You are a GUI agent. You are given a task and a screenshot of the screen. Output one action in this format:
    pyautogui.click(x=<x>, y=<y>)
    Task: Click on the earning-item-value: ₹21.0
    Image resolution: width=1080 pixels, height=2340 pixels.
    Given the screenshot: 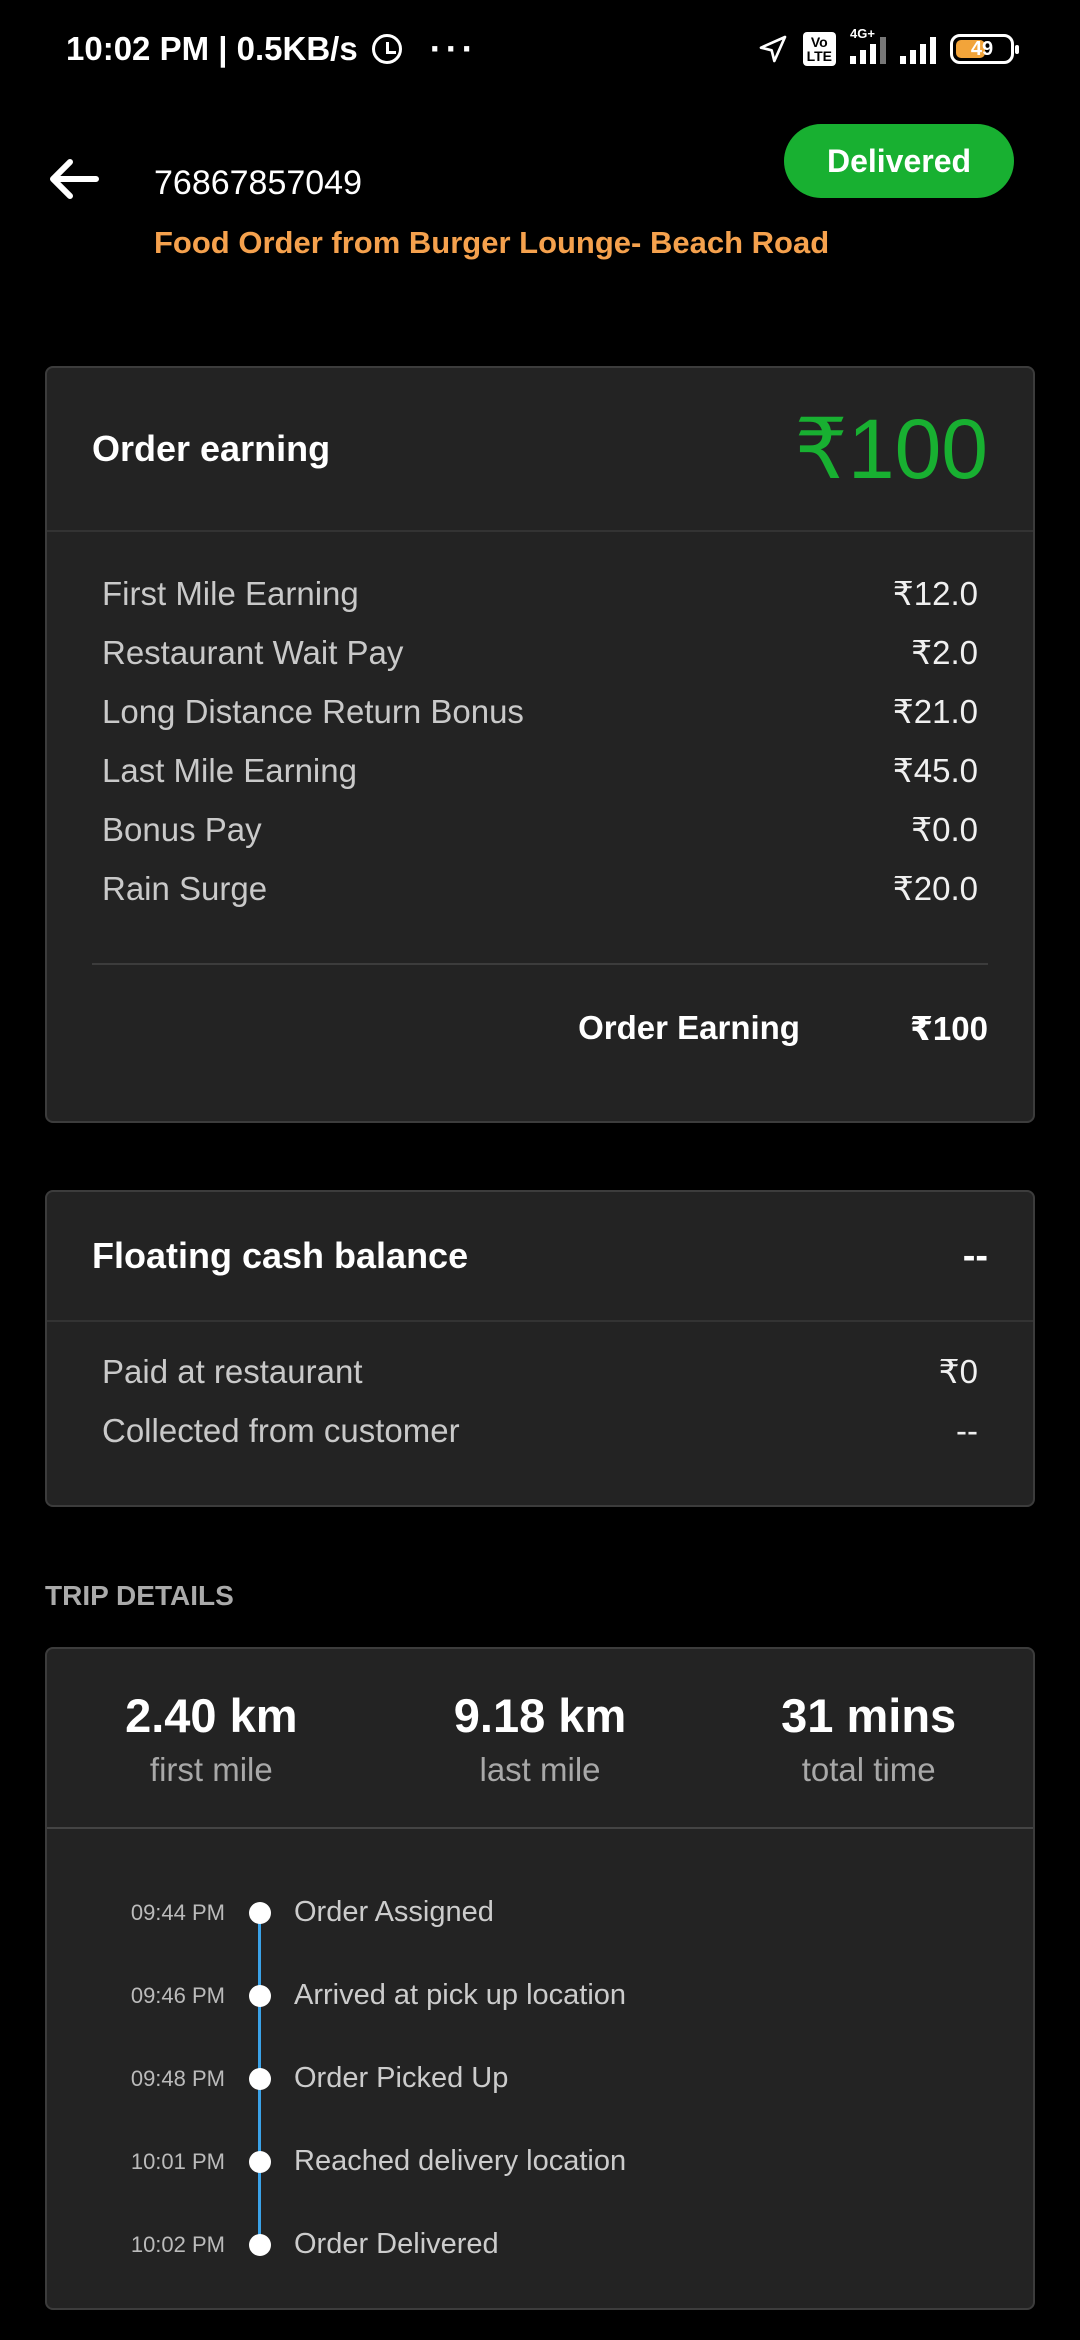 What is the action you would take?
    pyautogui.click(x=935, y=711)
    